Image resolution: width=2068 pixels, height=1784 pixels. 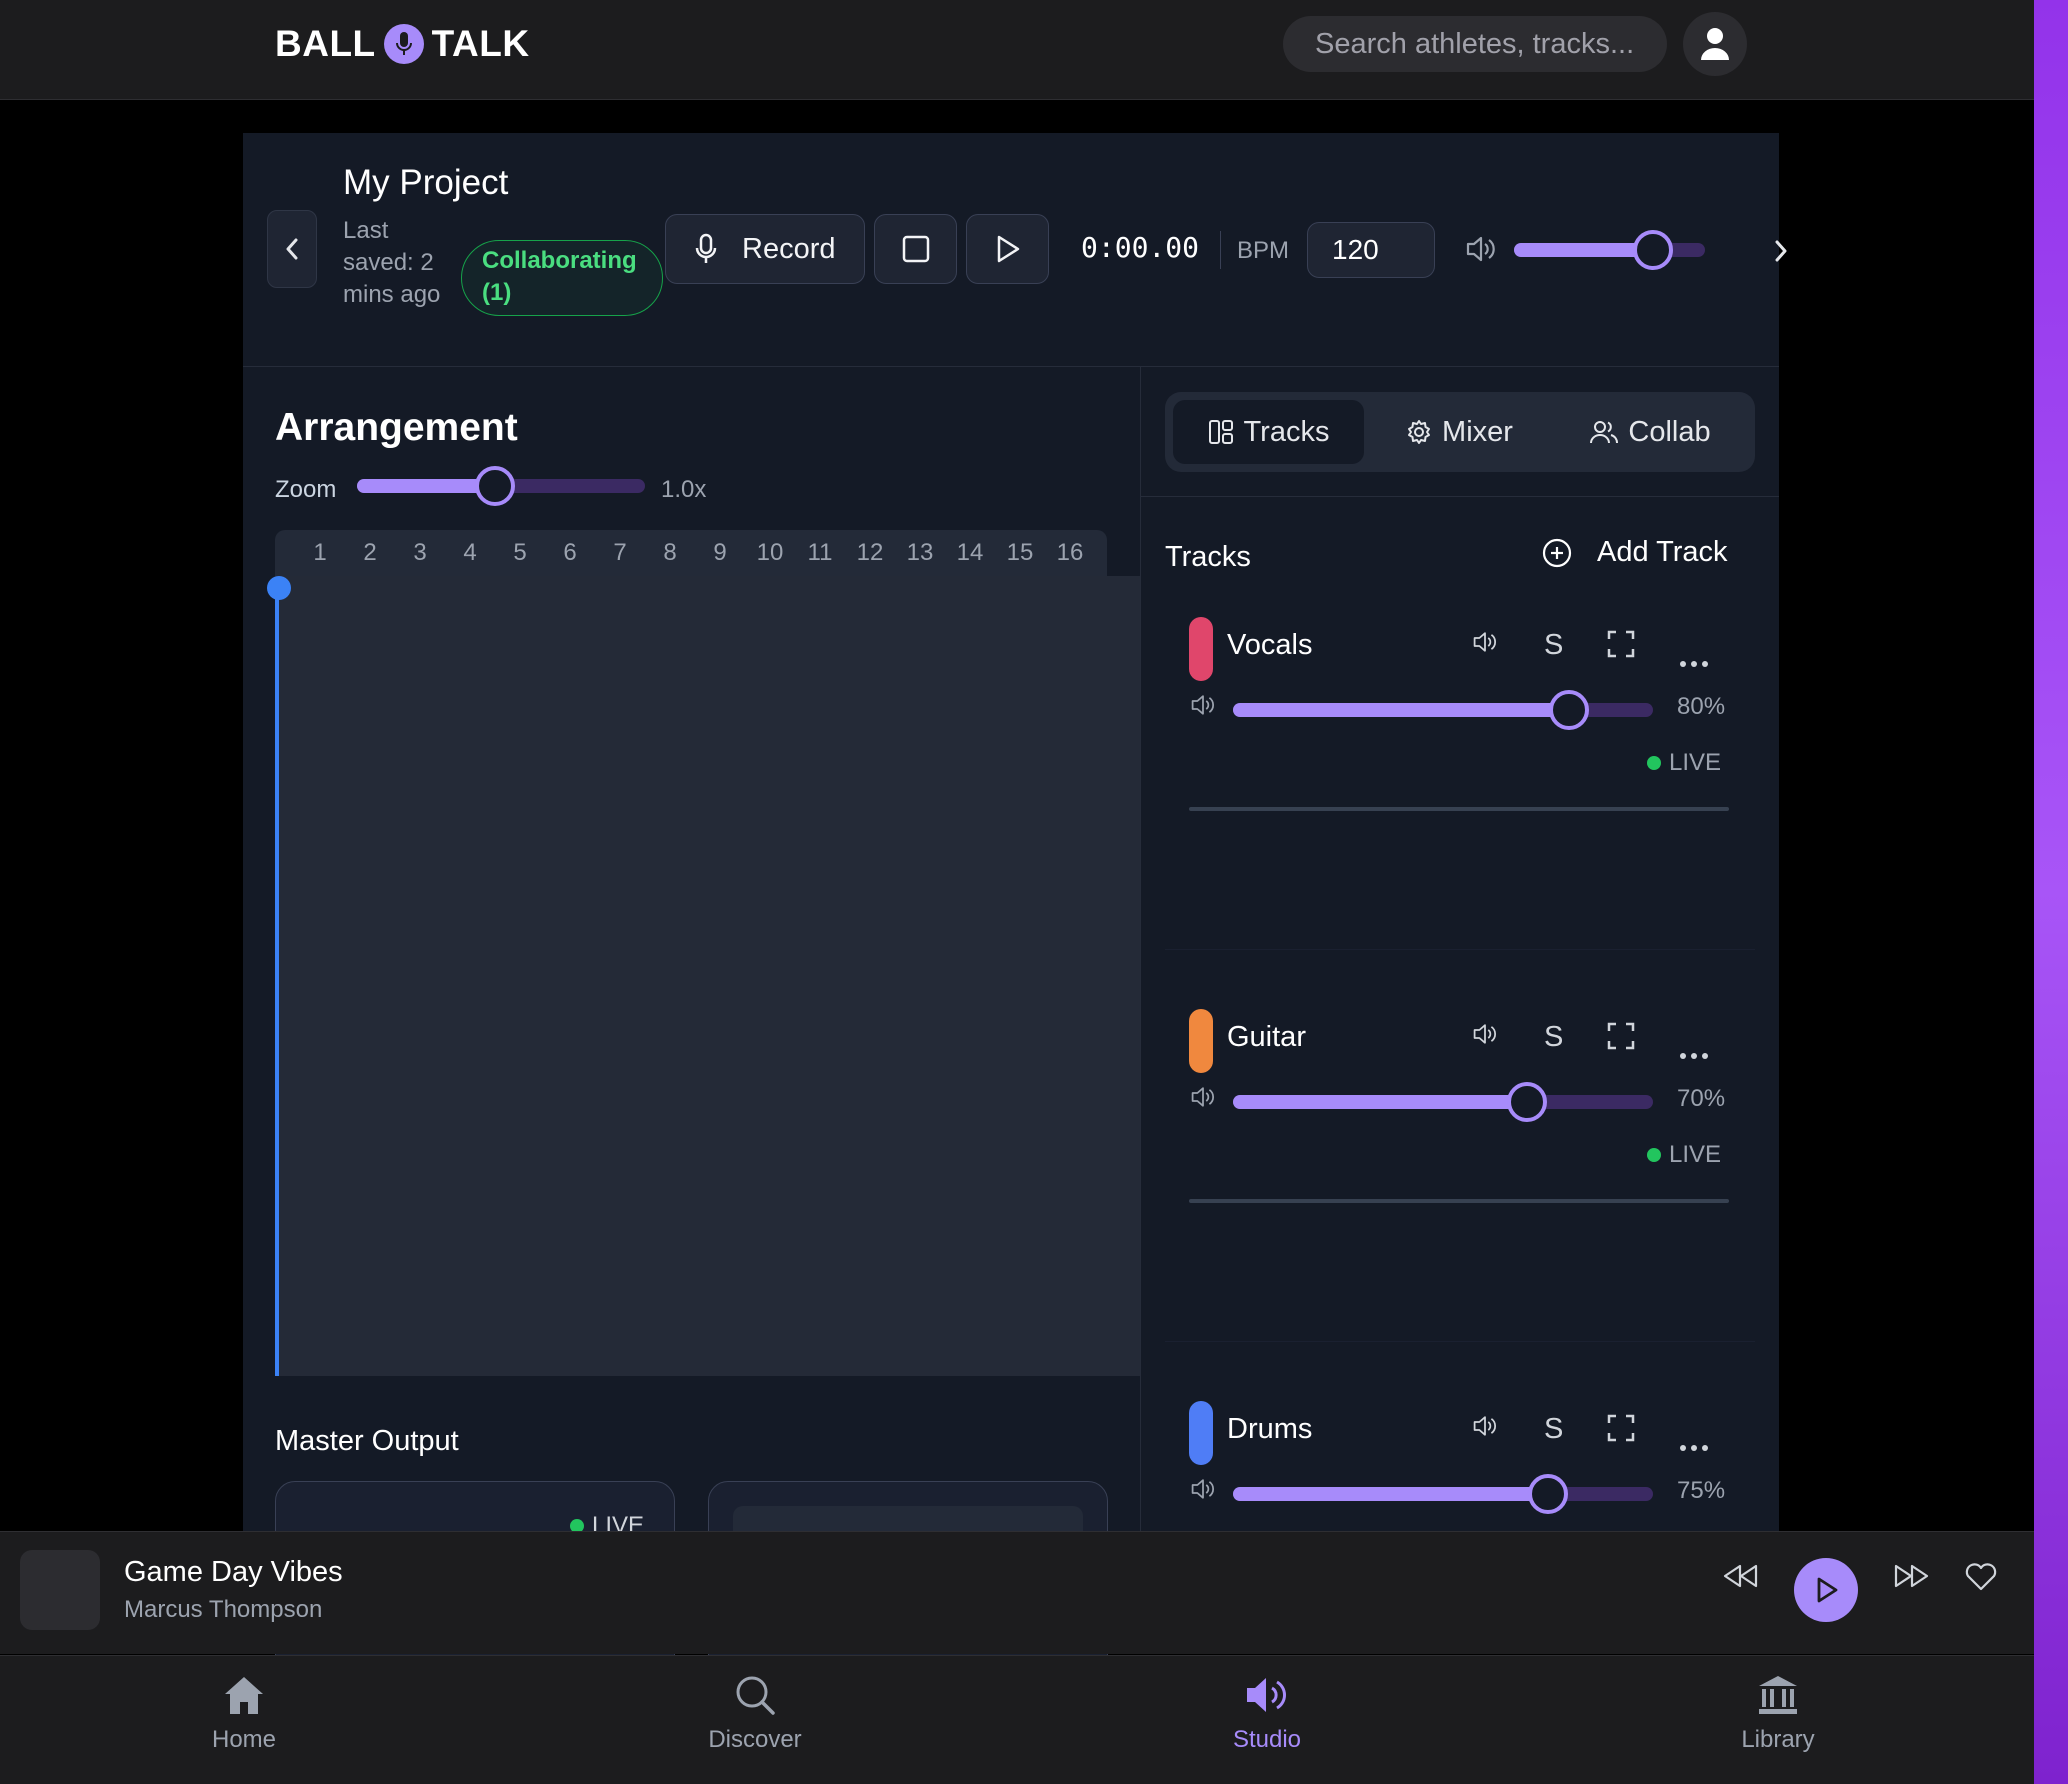 I want to click on playhead, so click(x=277, y=980).